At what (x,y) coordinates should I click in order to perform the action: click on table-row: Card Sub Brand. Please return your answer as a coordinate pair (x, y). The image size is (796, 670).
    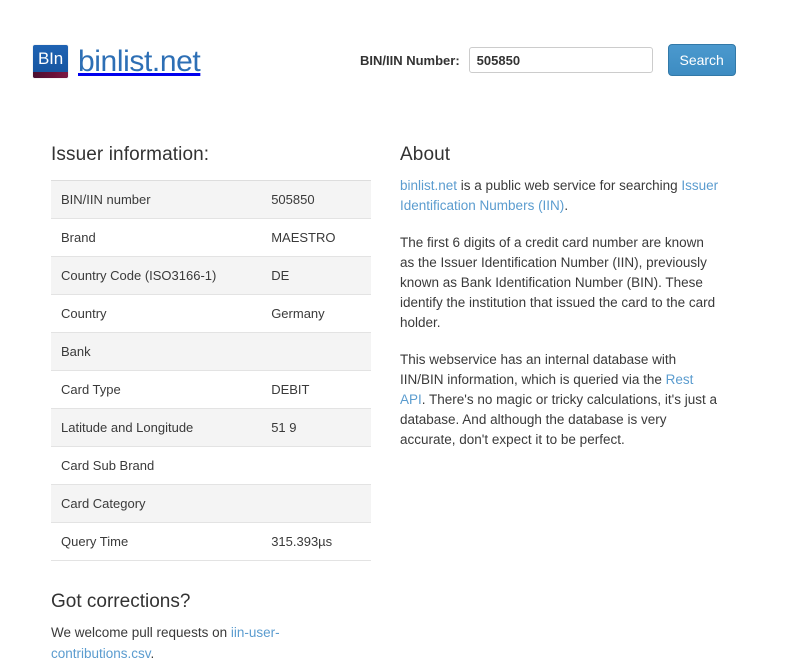
    Looking at the image, I should click on (211, 466).